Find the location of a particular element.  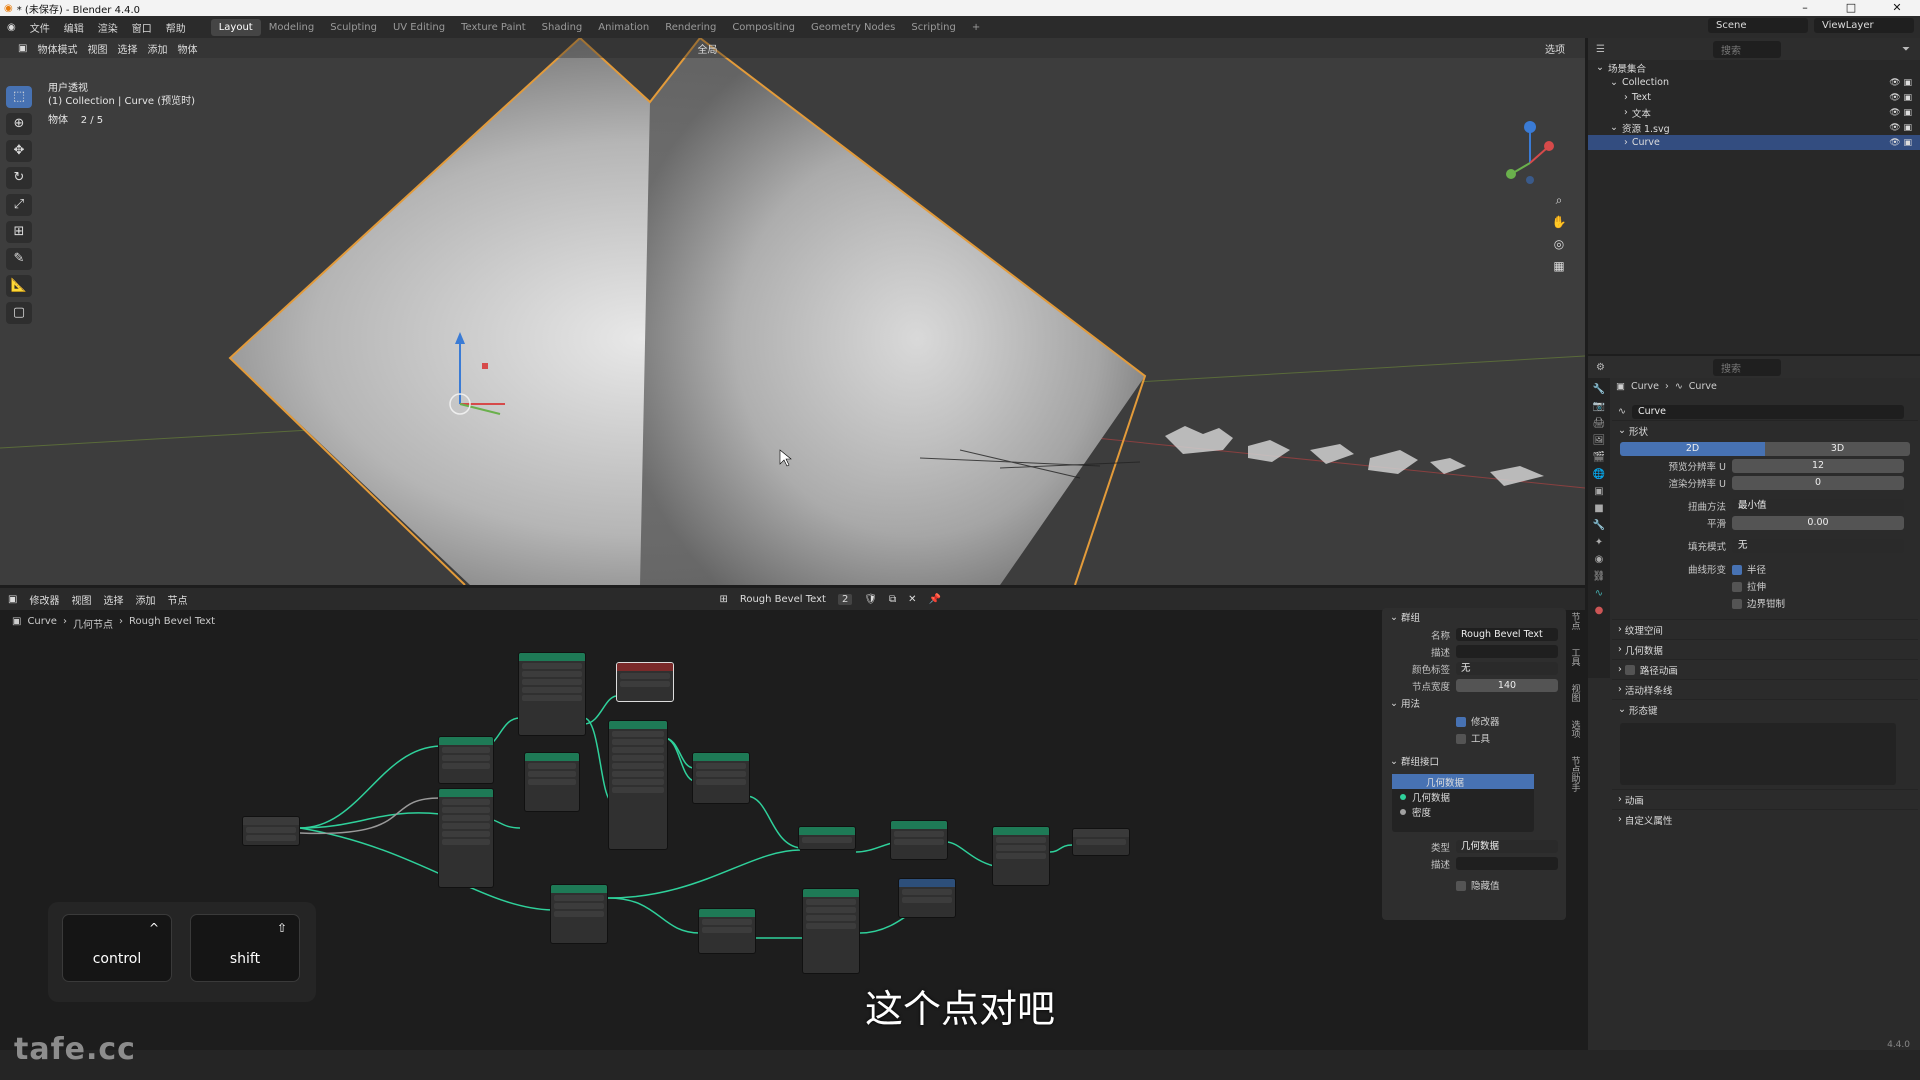

outliner-row: › Curve 👁 ▣ is located at coordinates (1754, 142).